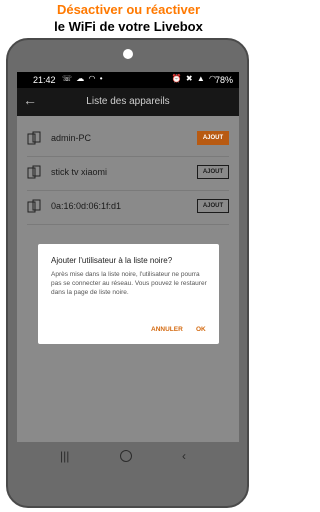 The width and height of the screenshot is (320, 512). Describe the element at coordinates (71, 138) in the screenshot. I see `device-name: admin-PC` at that location.